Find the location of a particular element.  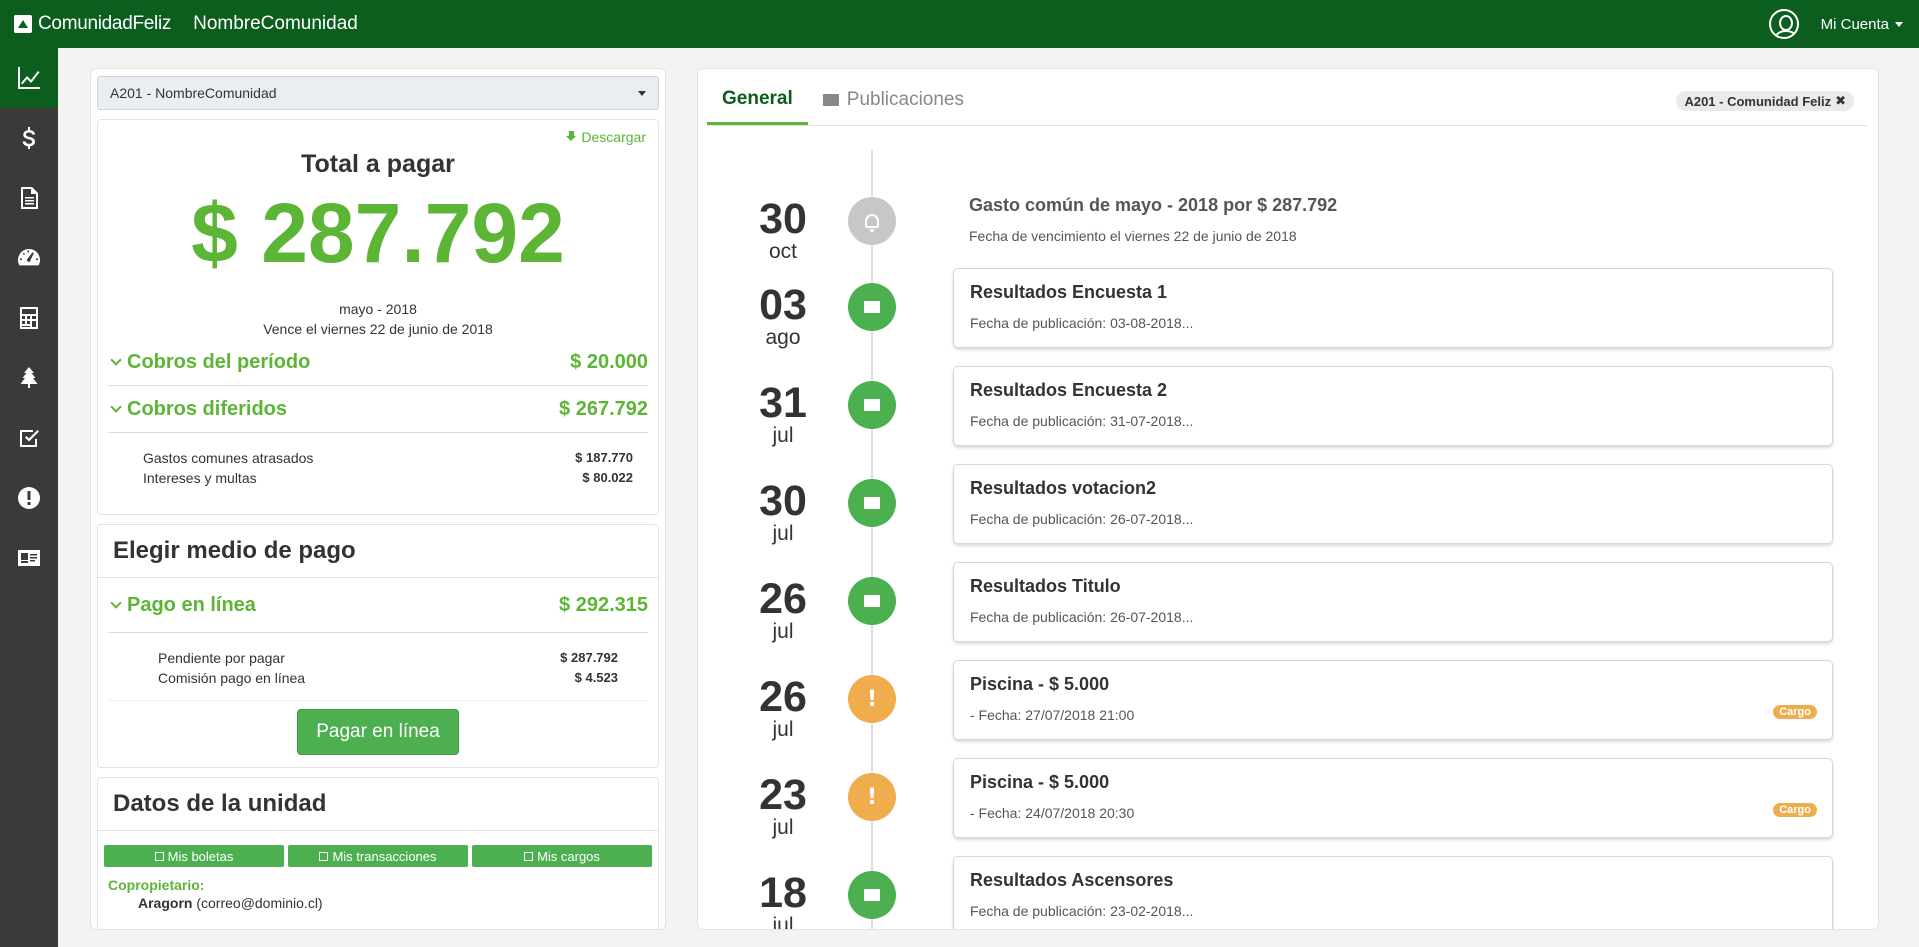

sidebar-item-payments is located at coordinates (29, 138).